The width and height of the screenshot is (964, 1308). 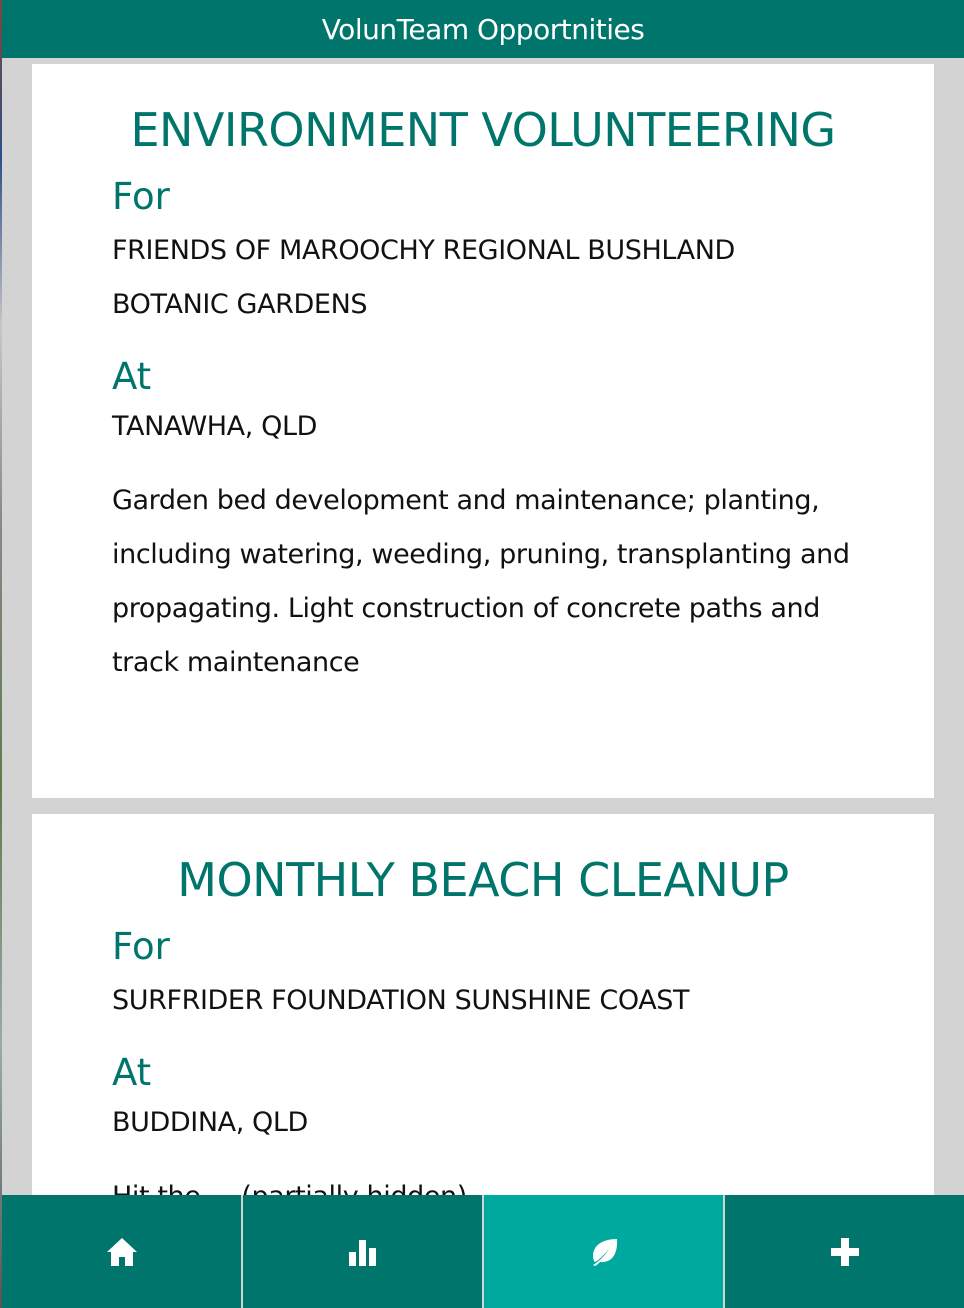 What do you see at coordinates (483, 130) in the screenshot?
I see `opportunity-title: ENVIRONMENT VOLUNTEERING` at bounding box center [483, 130].